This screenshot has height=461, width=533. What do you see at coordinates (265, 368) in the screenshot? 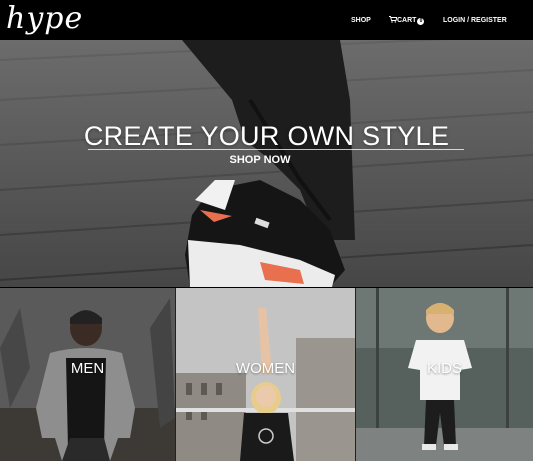
I see `category-women-label: WOMEN` at bounding box center [265, 368].